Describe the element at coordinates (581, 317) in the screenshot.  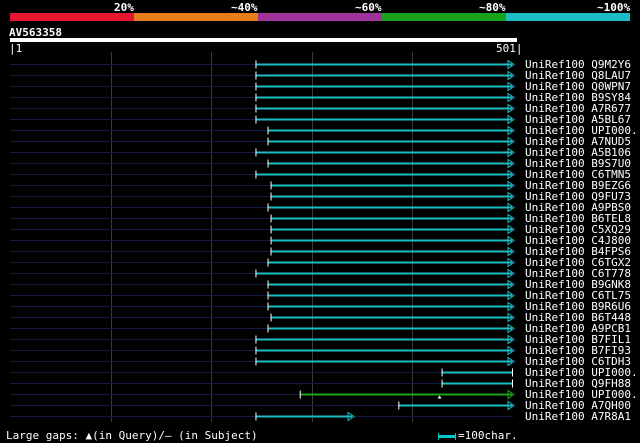
I see `hit-label: UniRef100_B6T448` at that location.